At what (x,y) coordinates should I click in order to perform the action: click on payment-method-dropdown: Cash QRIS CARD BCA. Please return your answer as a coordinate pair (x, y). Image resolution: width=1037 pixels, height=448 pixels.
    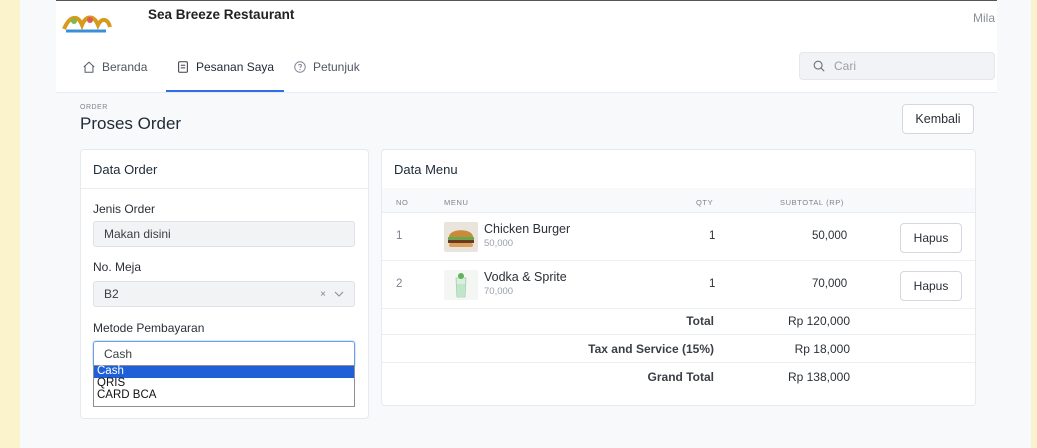
    Looking at the image, I should click on (224, 386).